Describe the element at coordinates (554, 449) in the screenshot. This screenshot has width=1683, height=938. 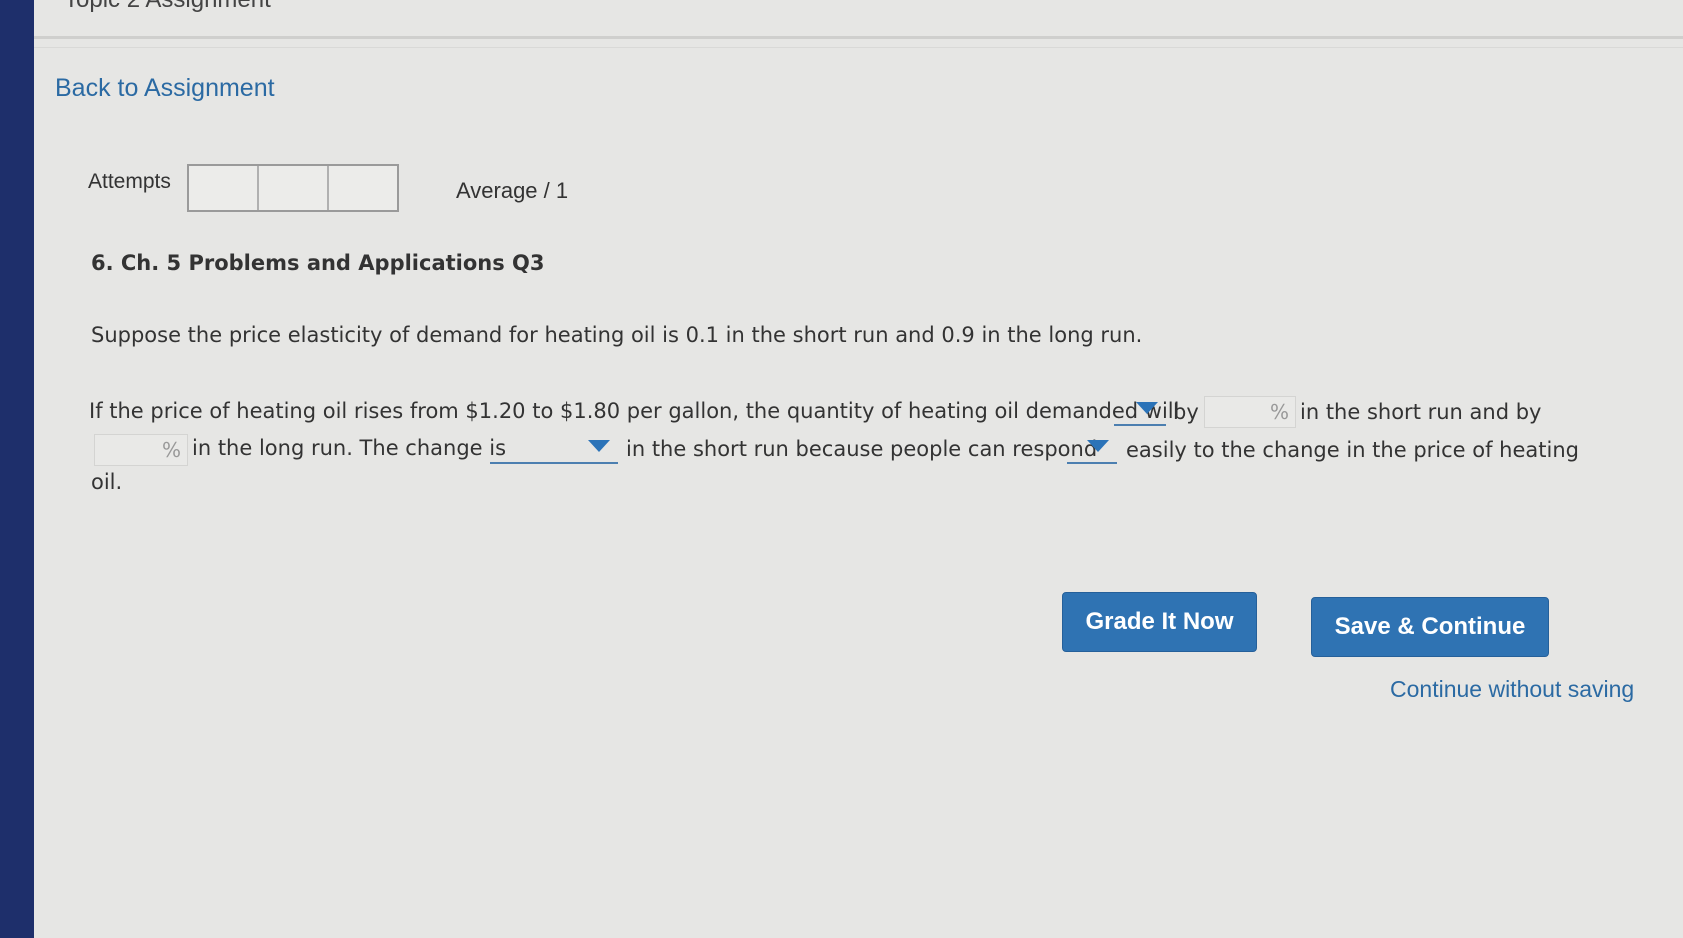
I see `change-size-dropdown` at that location.